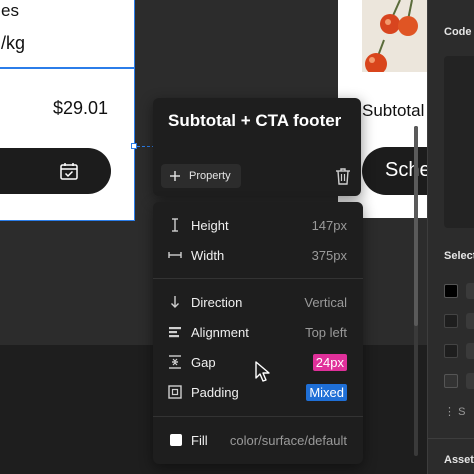 The image size is (474, 474). What do you see at coordinates (258, 225) in the screenshot?
I see `property-row-height: Height 147px` at bounding box center [258, 225].